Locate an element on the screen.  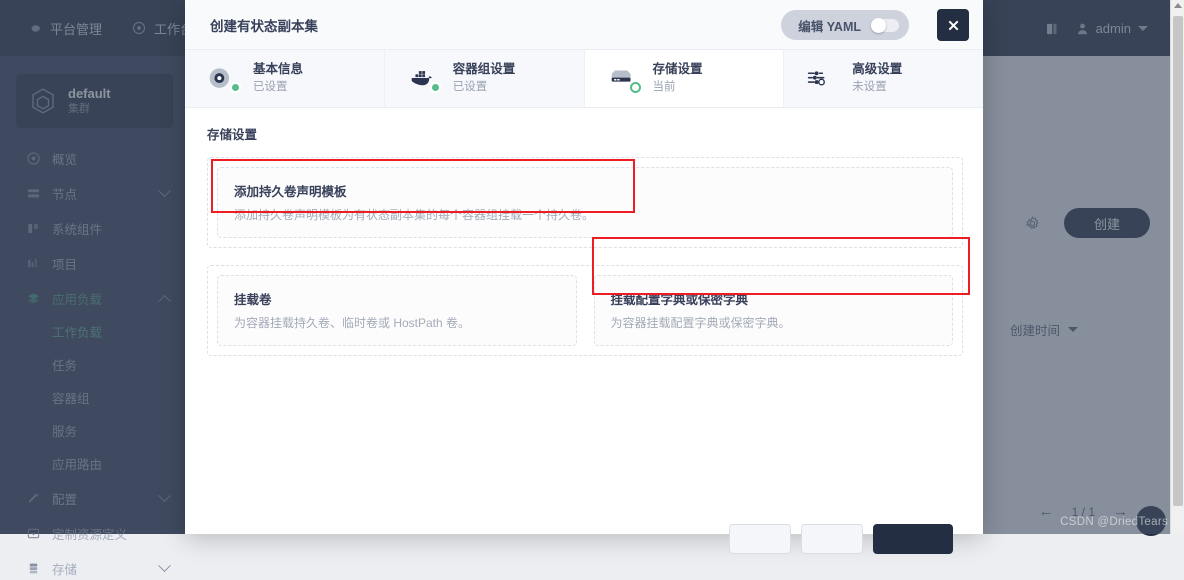
card-mount-configmap-secret: 挂载配置字典或保密字典 为容器挂载配置字典或保密字典。 is located at coordinates (774, 310).